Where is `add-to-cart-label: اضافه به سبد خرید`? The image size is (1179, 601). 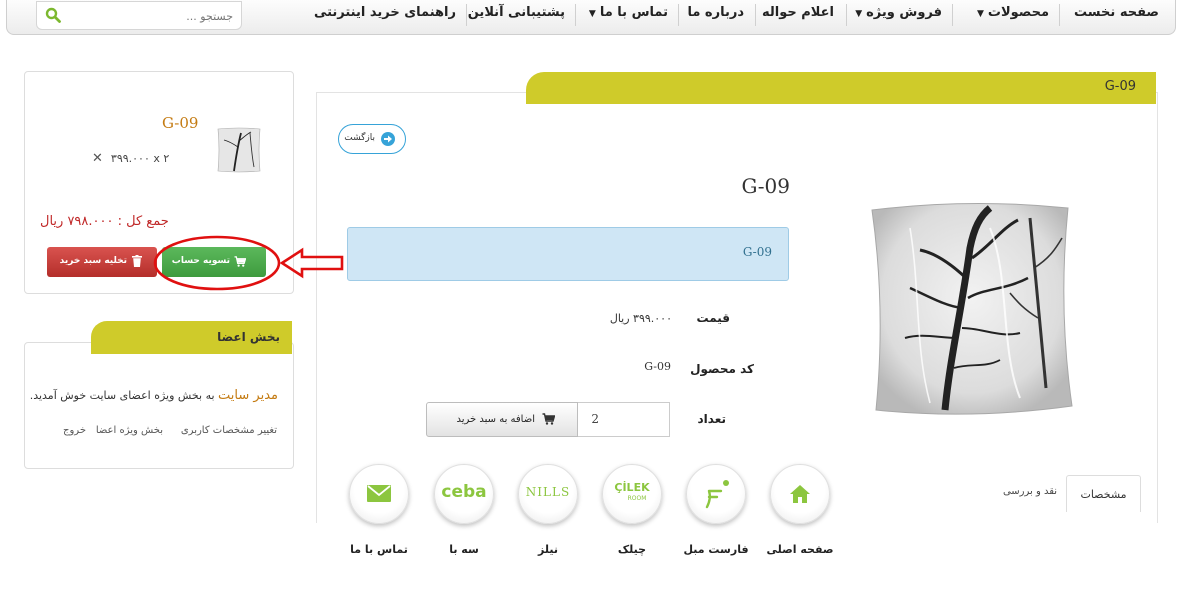
add-to-cart-label: اضافه به سبد خرید is located at coordinates (495, 419).